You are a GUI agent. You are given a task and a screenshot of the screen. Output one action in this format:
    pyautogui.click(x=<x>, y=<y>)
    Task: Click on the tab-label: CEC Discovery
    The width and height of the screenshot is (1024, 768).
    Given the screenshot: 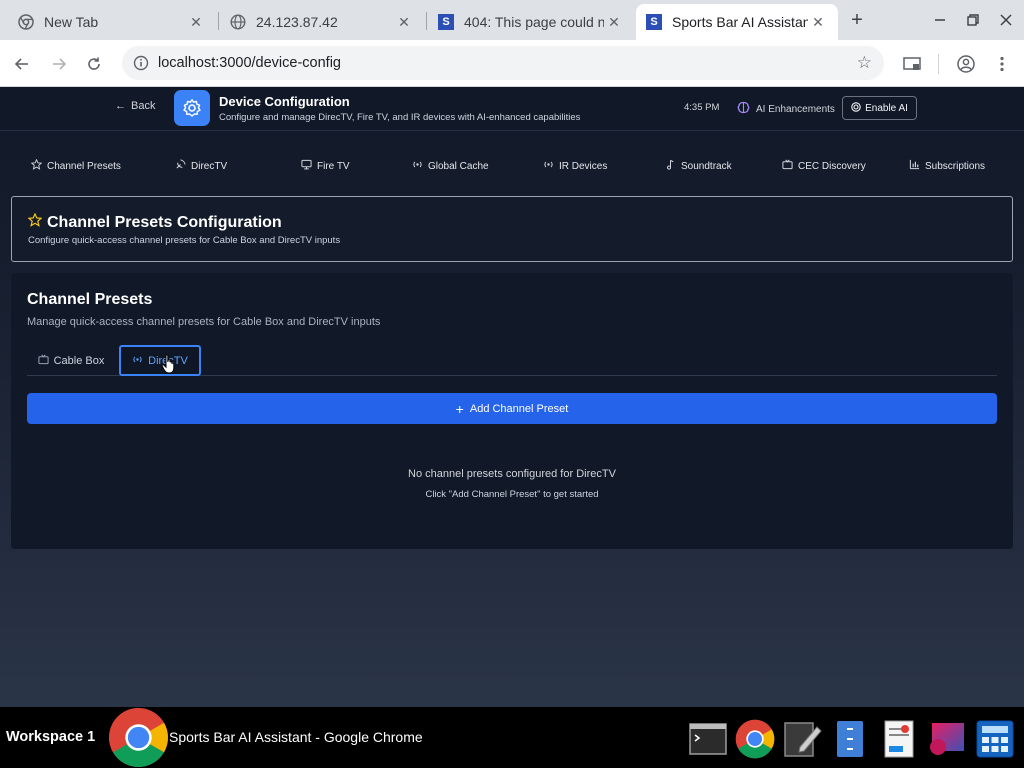 What is the action you would take?
    pyautogui.click(x=832, y=166)
    